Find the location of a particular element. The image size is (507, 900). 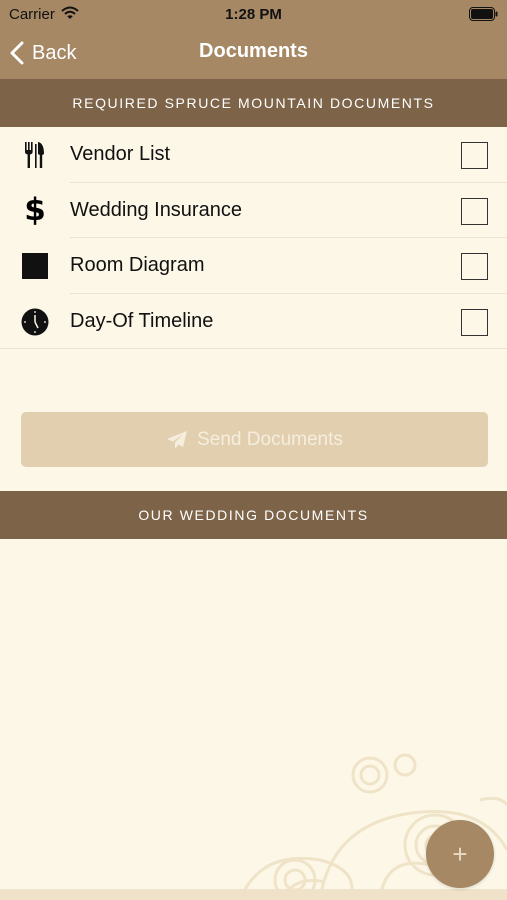

header: Carrier 1:28 PM Back Documents is located at coordinates (253, 39).